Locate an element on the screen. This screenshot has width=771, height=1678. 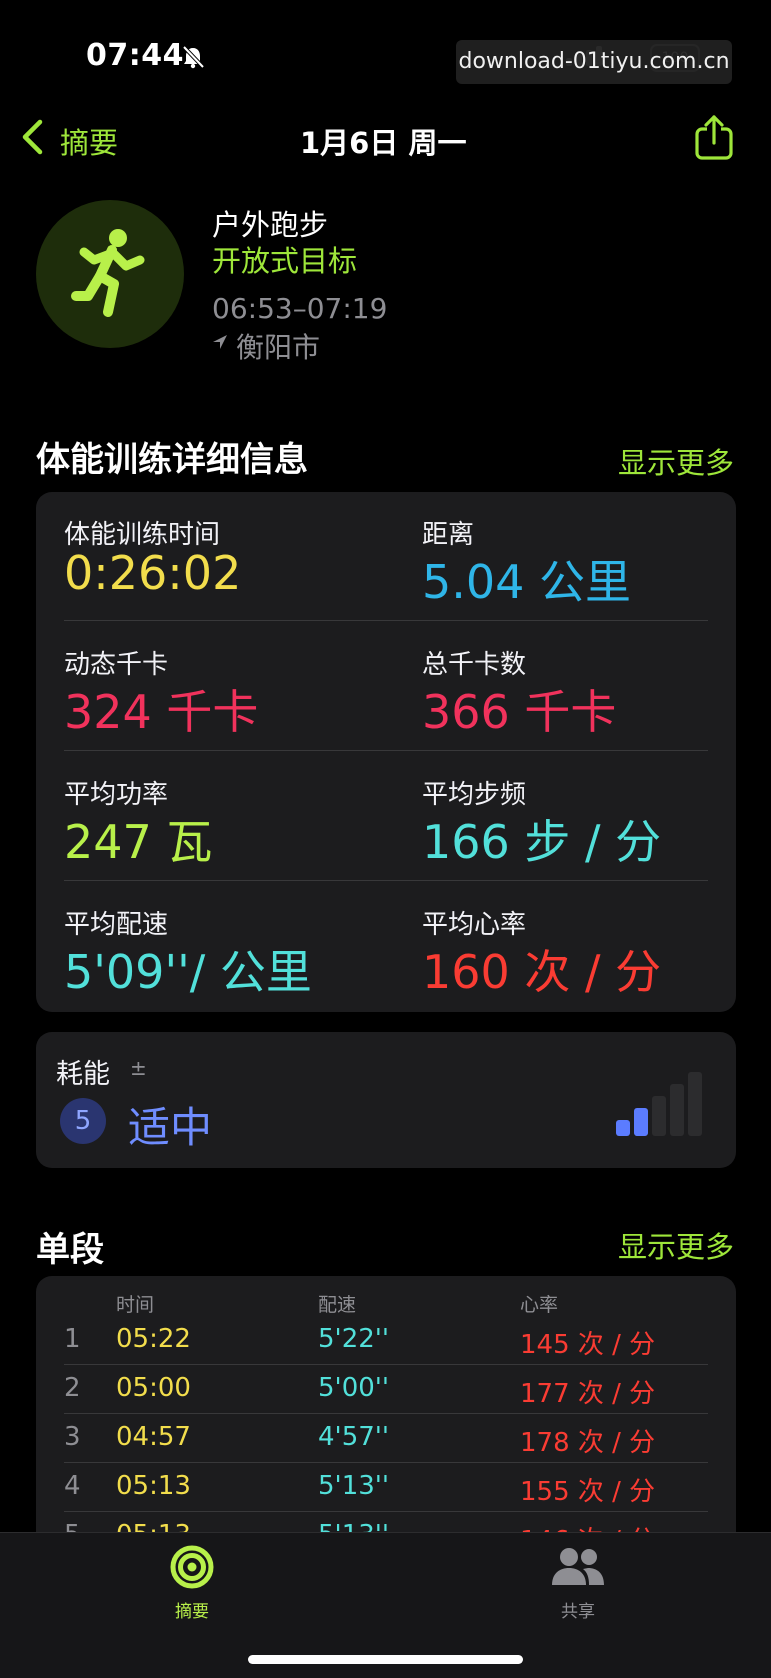
effort-card: 耗能 ± 5 适中 is located at coordinates (386, 1100).